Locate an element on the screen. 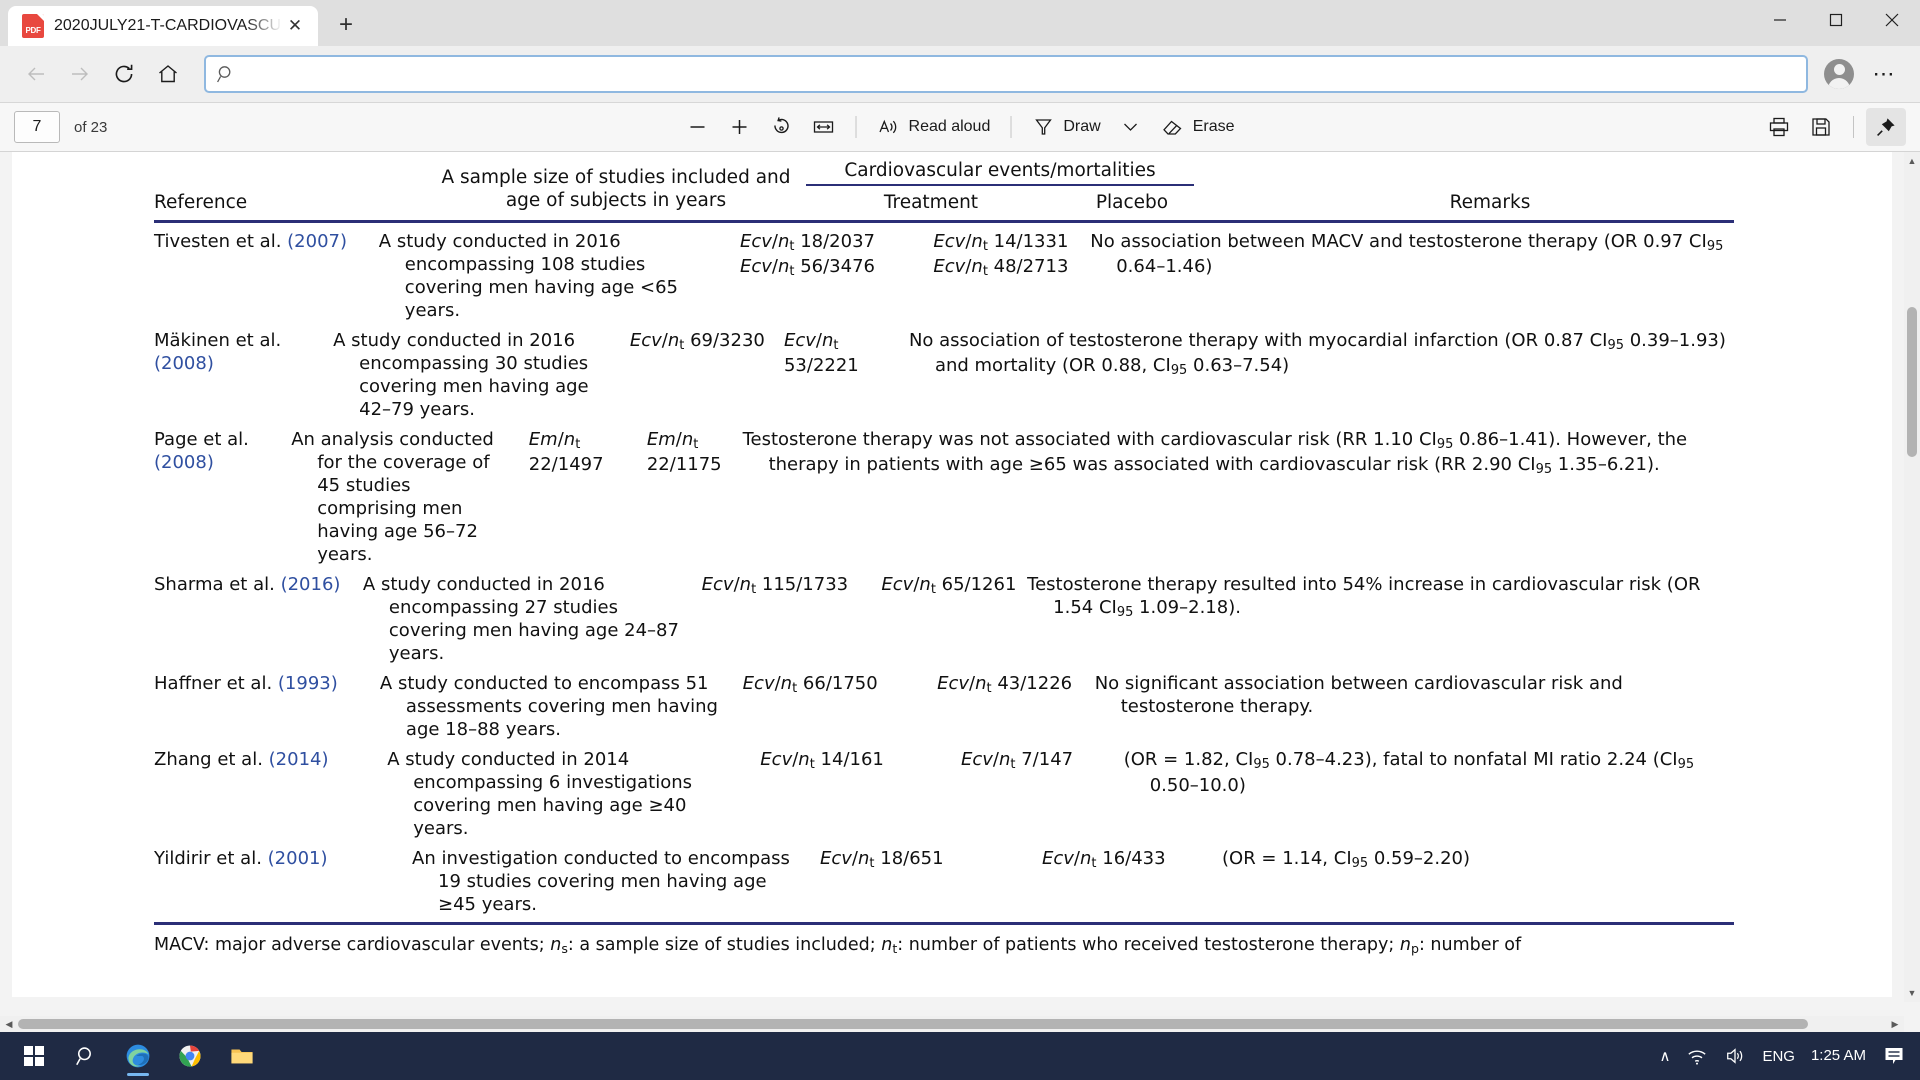 The width and height of the screenshot is (1920, 1080). pdf-toolbar-right-group is located at coordinates (1832, 127).